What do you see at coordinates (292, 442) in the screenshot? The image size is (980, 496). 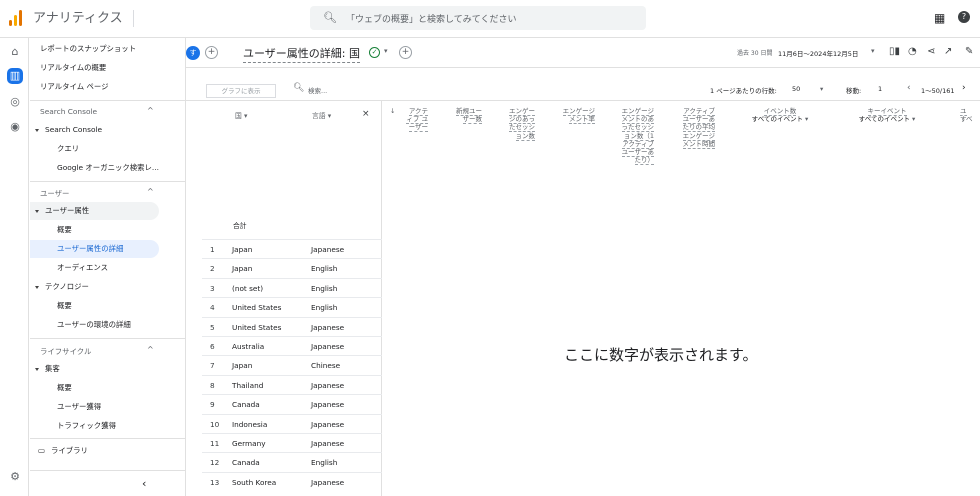 I see `table-row: 11 Germany Japanese` at bounding box center [292, 442].